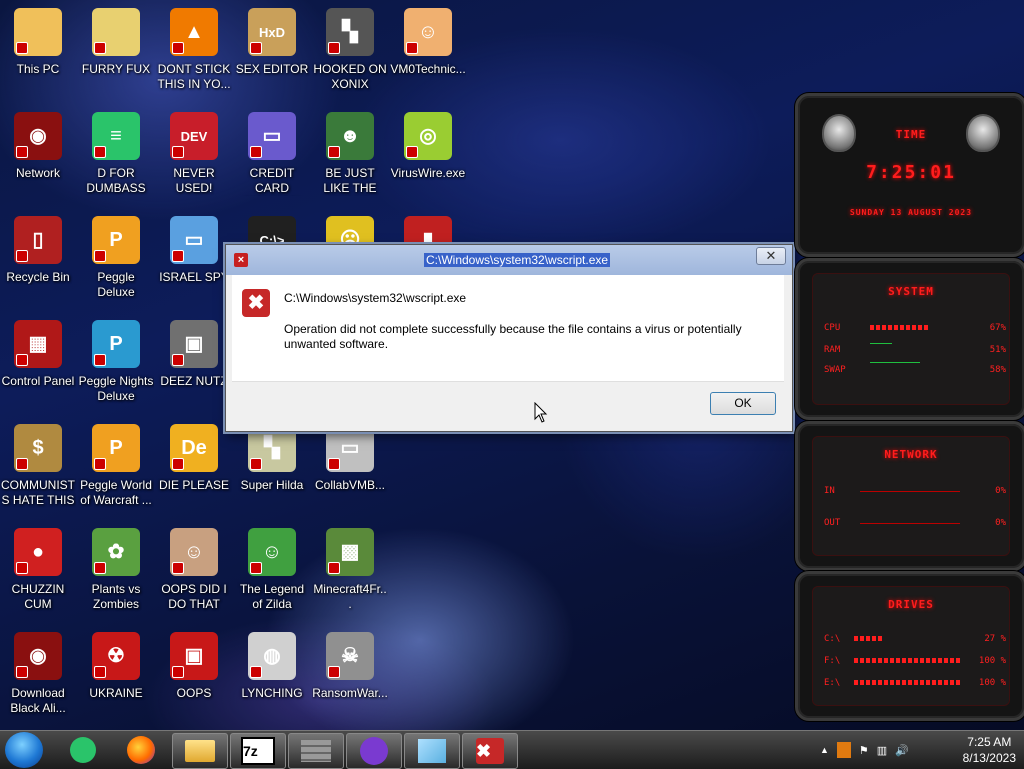  I want to click on desktop-icon: ◎ VirusWire.exe, so click(428, 158).